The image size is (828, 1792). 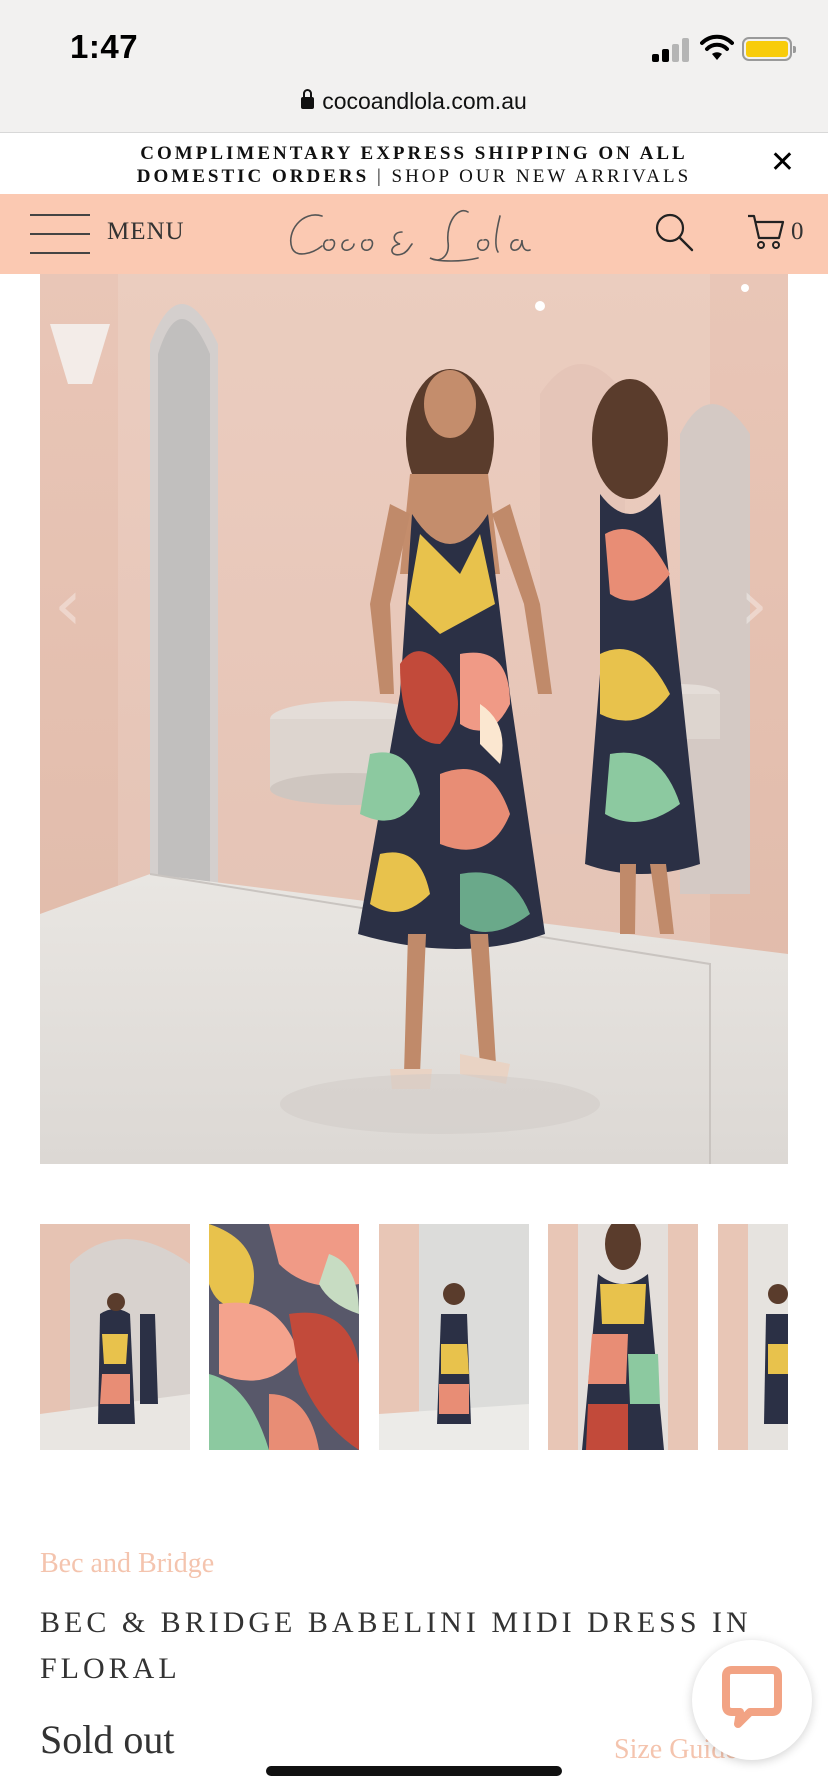 I want to click on gallery-next-arrow: ›, so click(x=754, y=605).